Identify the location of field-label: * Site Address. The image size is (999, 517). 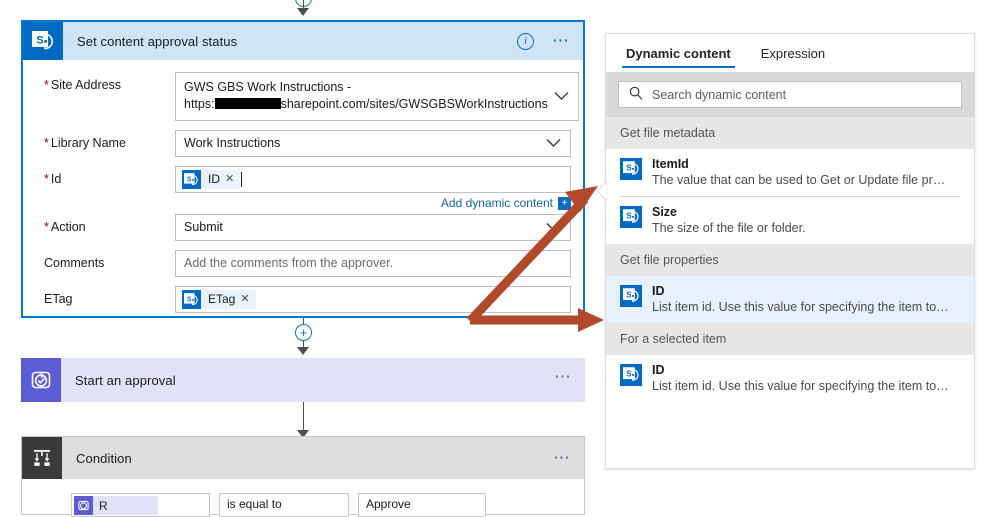
(83, 85).